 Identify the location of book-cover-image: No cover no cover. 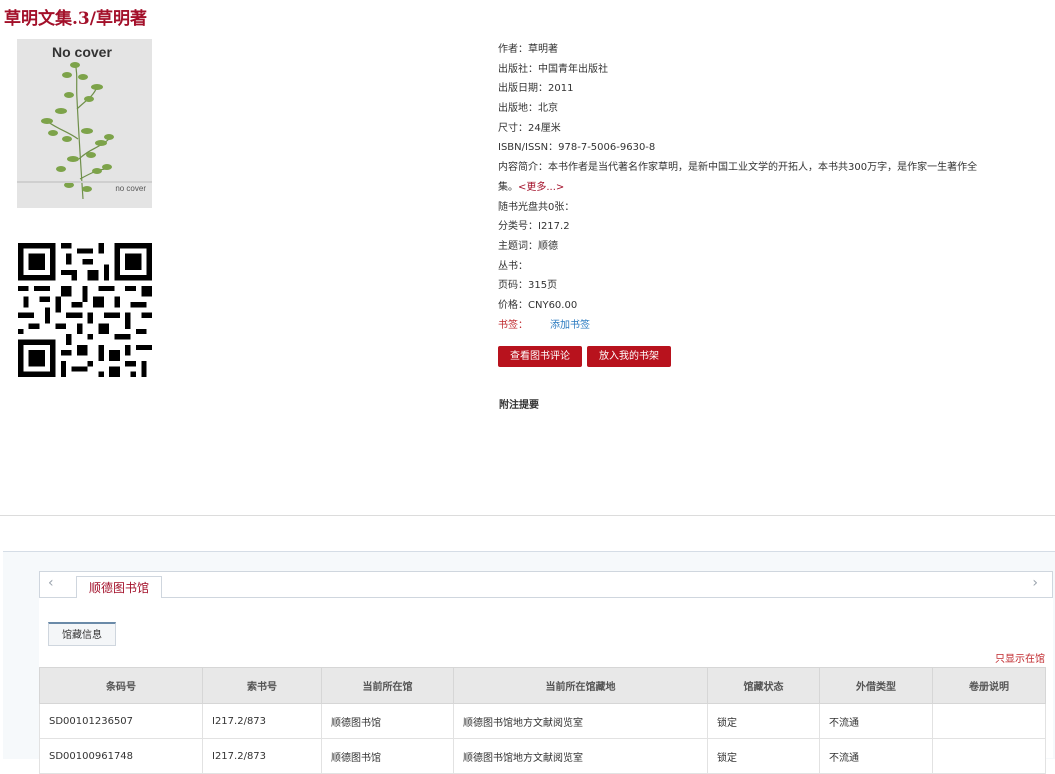
(84, 123).